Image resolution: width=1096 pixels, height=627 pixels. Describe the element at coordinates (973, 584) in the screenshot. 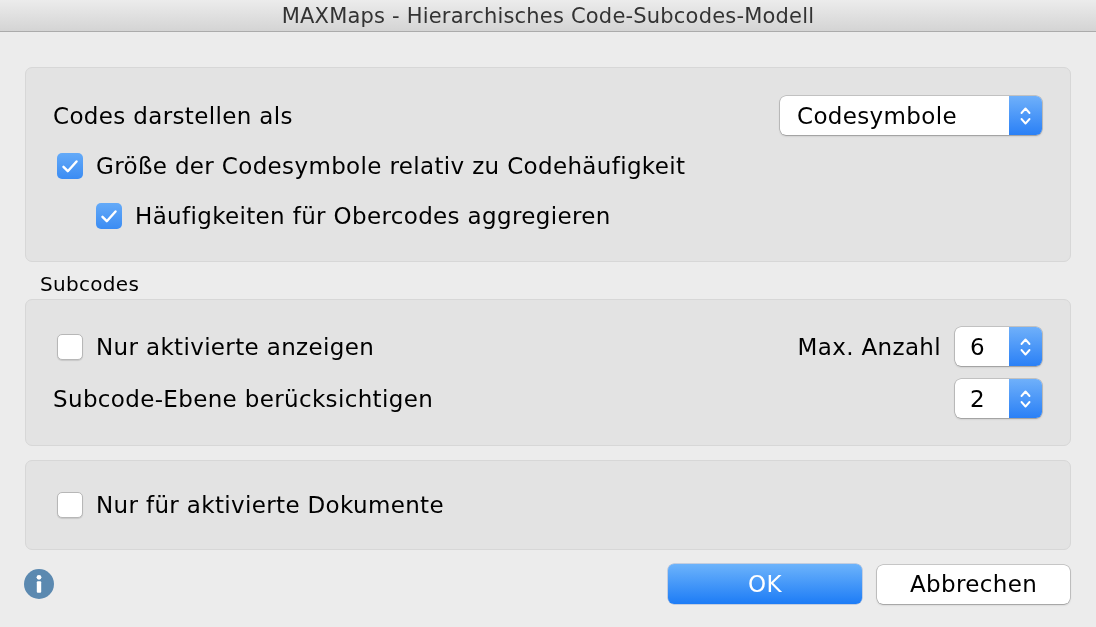

I see `cancel-button: Abbrechen` at that location.